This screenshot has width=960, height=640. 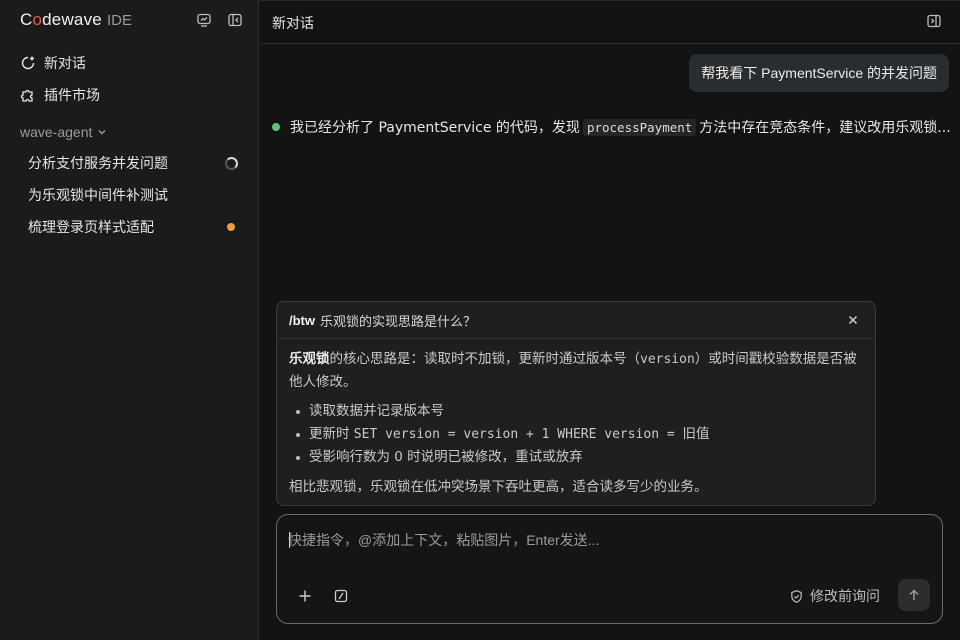 I want to click on workspace-section-toggle: wave-agent, so click(x=64, y=132).